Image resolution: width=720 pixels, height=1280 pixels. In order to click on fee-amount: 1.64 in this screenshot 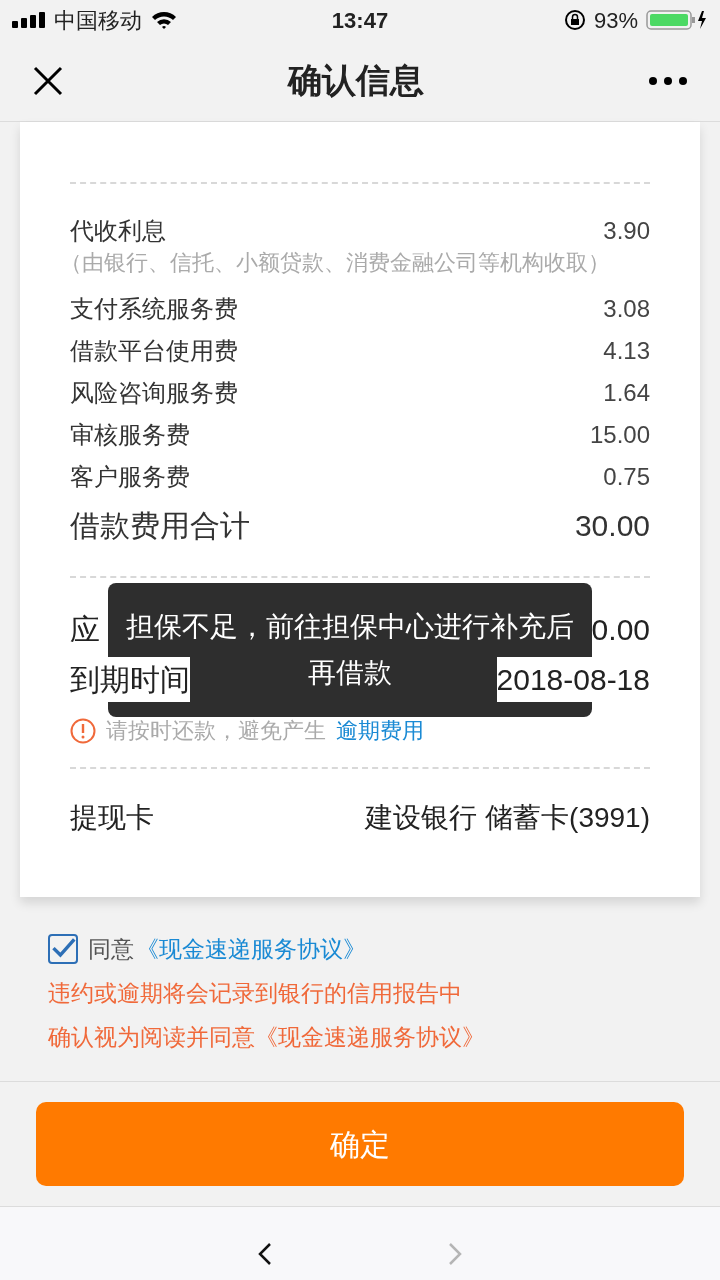, I will do `click(626, 393)`.